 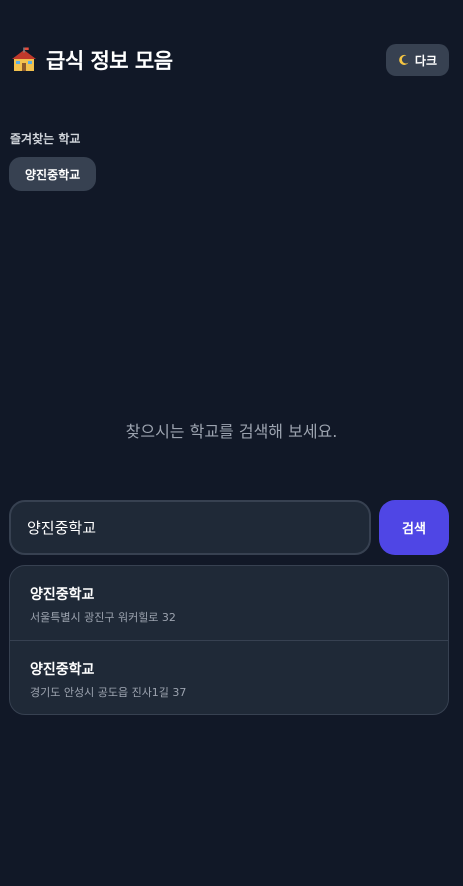 I want to click on result-school-address: 경기도 안성시 공도읍 진사1길 37, so click(x=108, y=692).